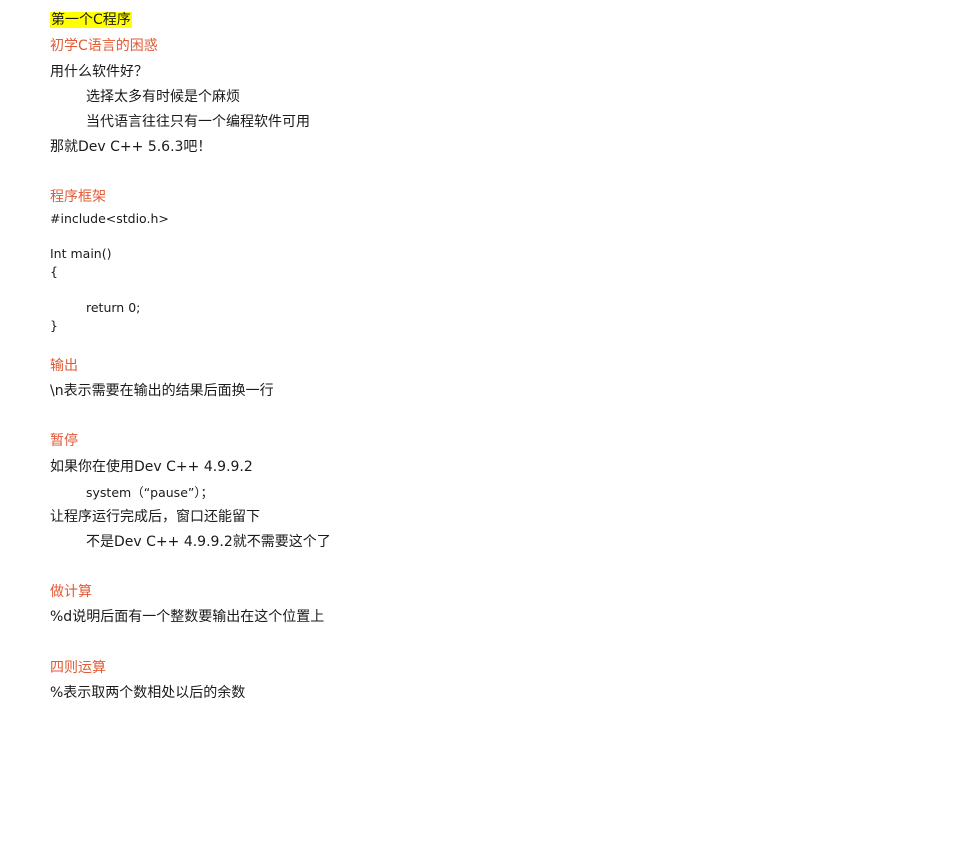 This screenshot has width=955, height=841. What do you see at coordinates (71, 592) in the screenshot?
I see `section-heading-calc: 做计算` at bounding box center [71, 592].